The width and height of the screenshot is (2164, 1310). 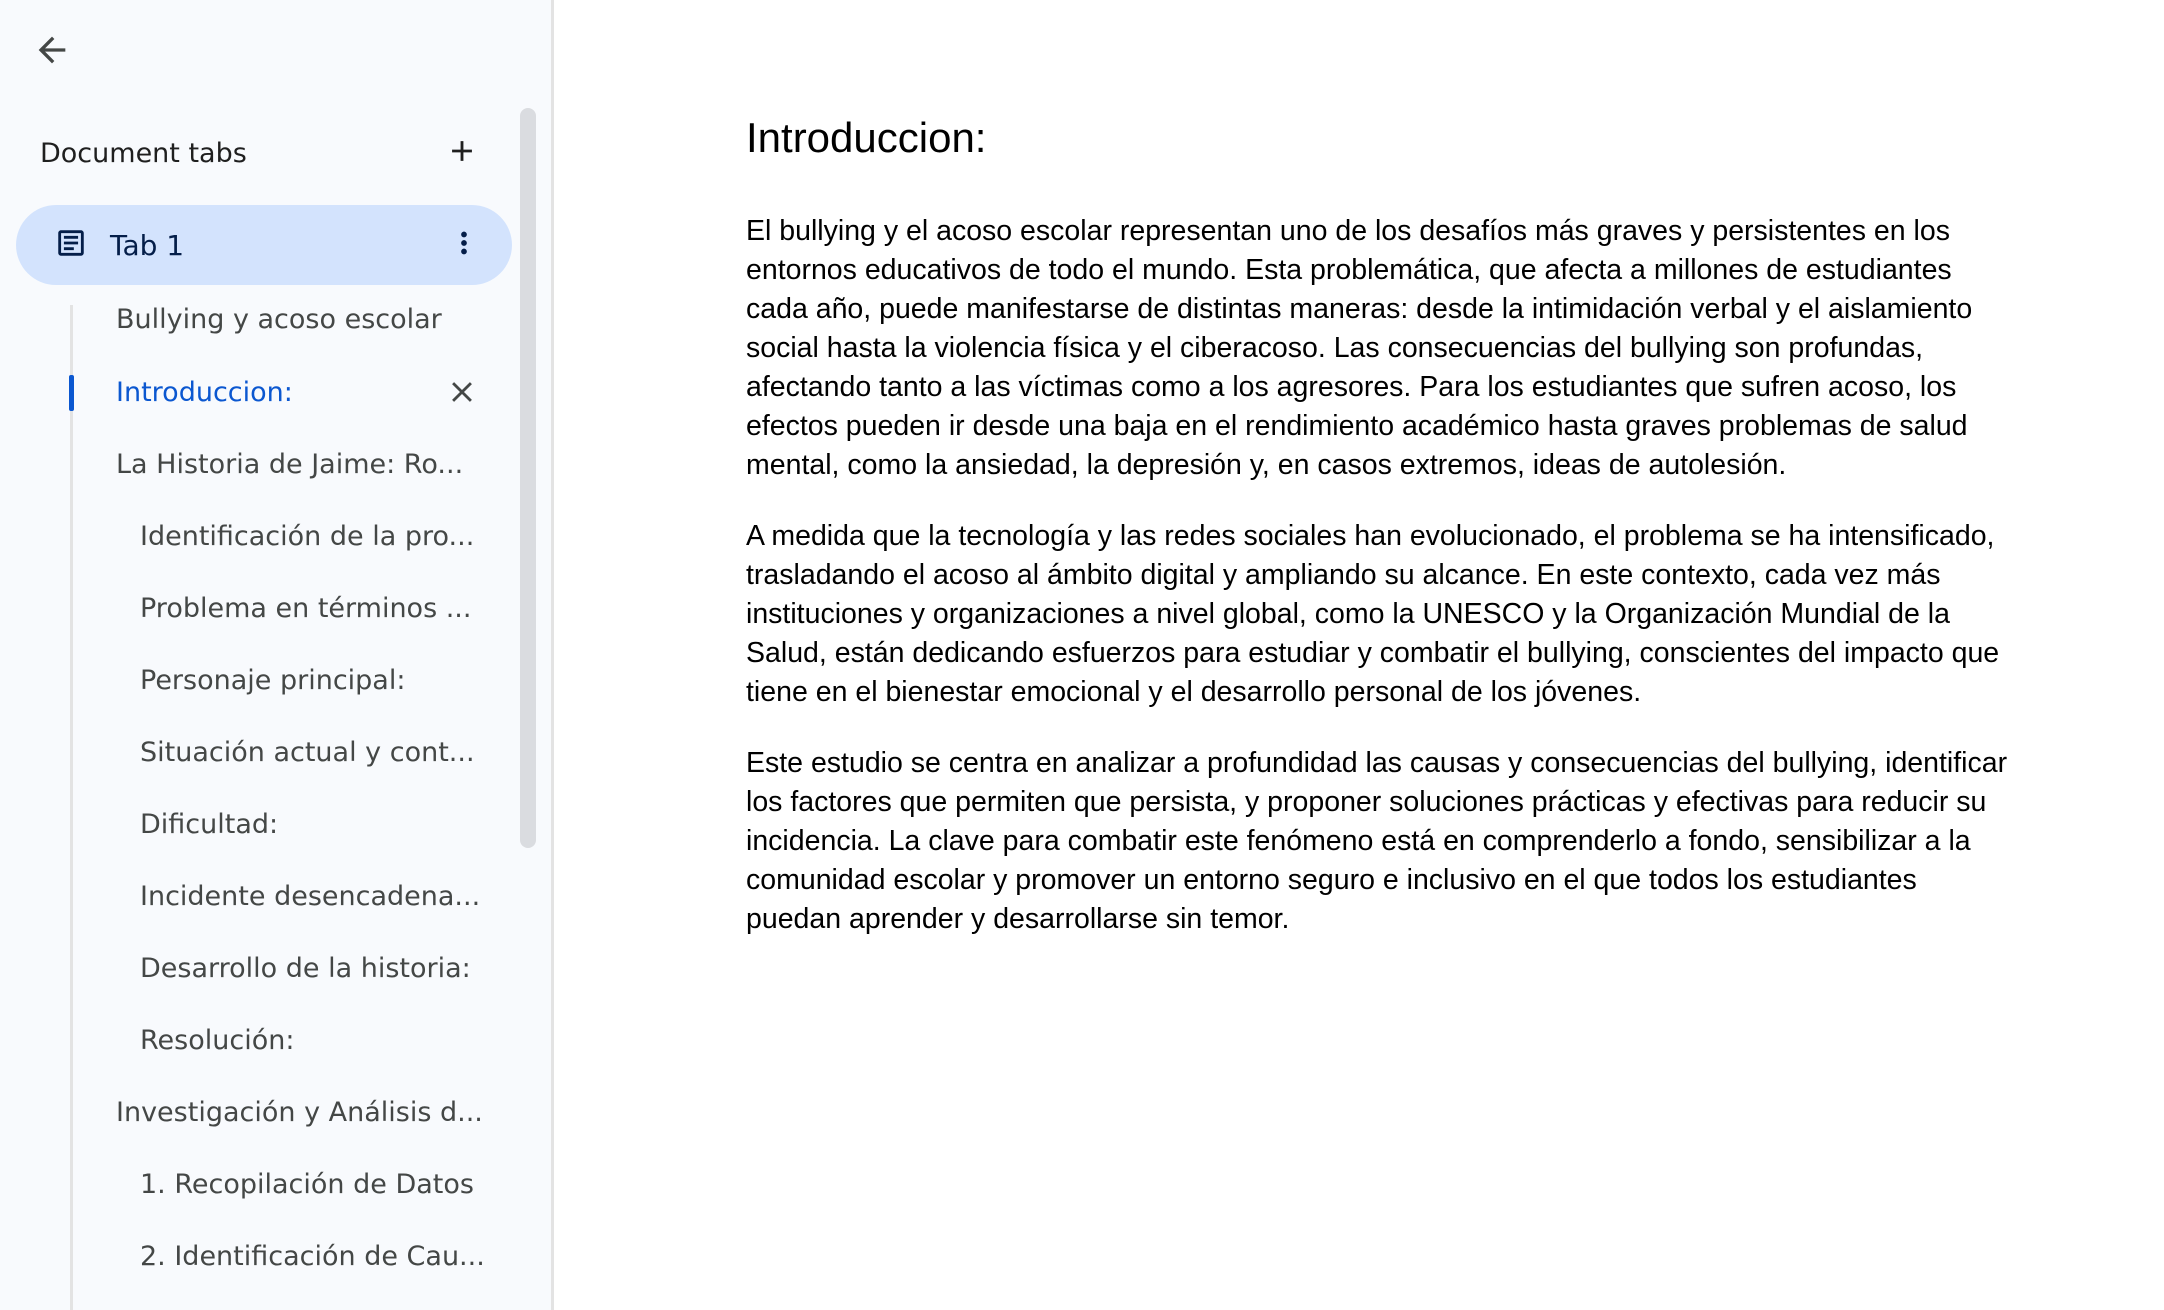 I want to click on tab-1: Tab 1, so click(x=264, y=245).